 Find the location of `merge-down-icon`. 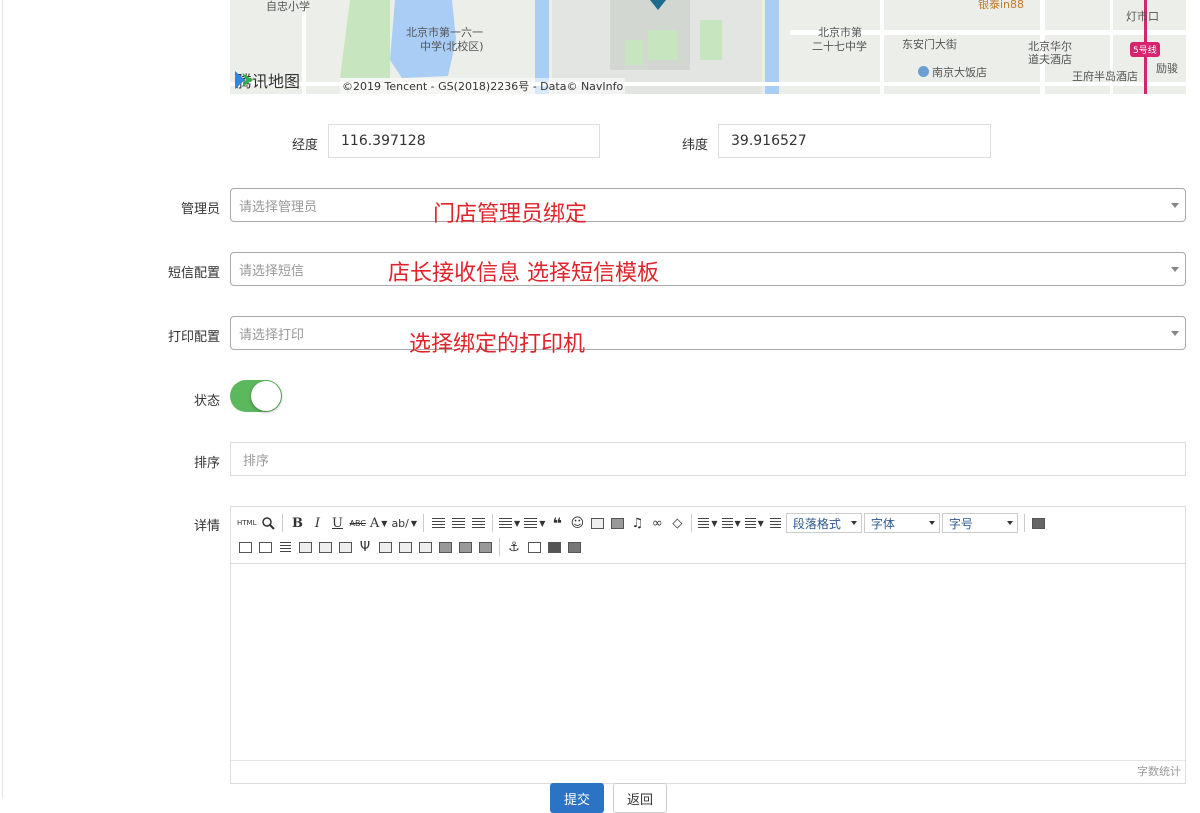

merge-down-icon is located at coordinates (425, 547).